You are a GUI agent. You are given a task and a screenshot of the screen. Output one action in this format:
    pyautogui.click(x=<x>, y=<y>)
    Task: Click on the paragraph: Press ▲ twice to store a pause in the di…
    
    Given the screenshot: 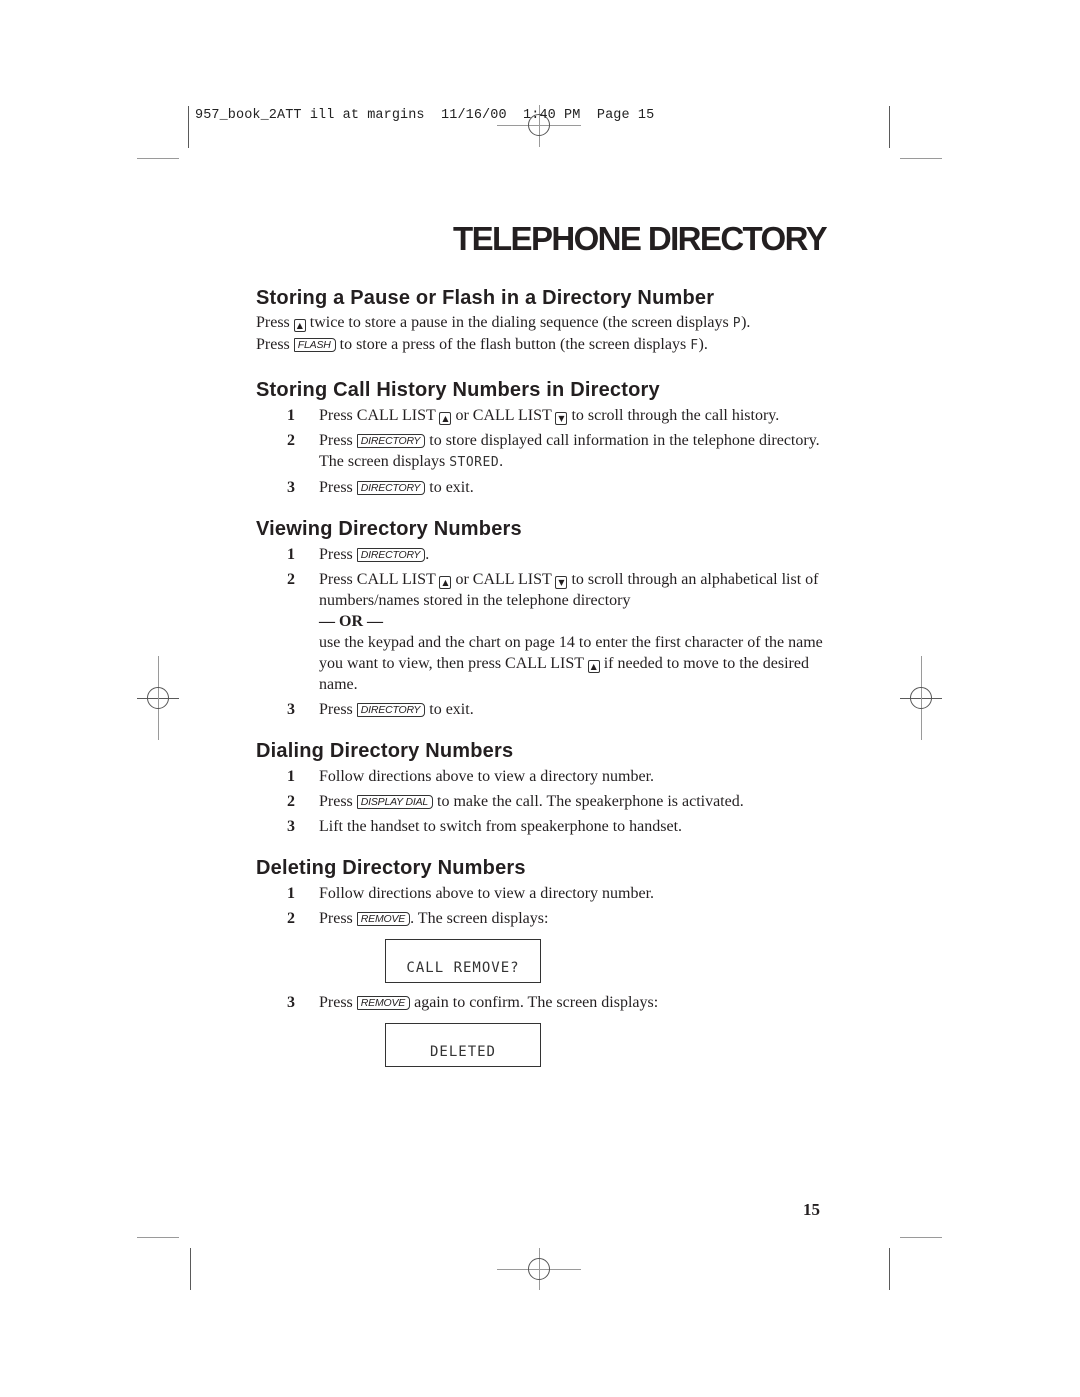 What is the action you would take?
    pyautogui.click(x=546, y=334)
    